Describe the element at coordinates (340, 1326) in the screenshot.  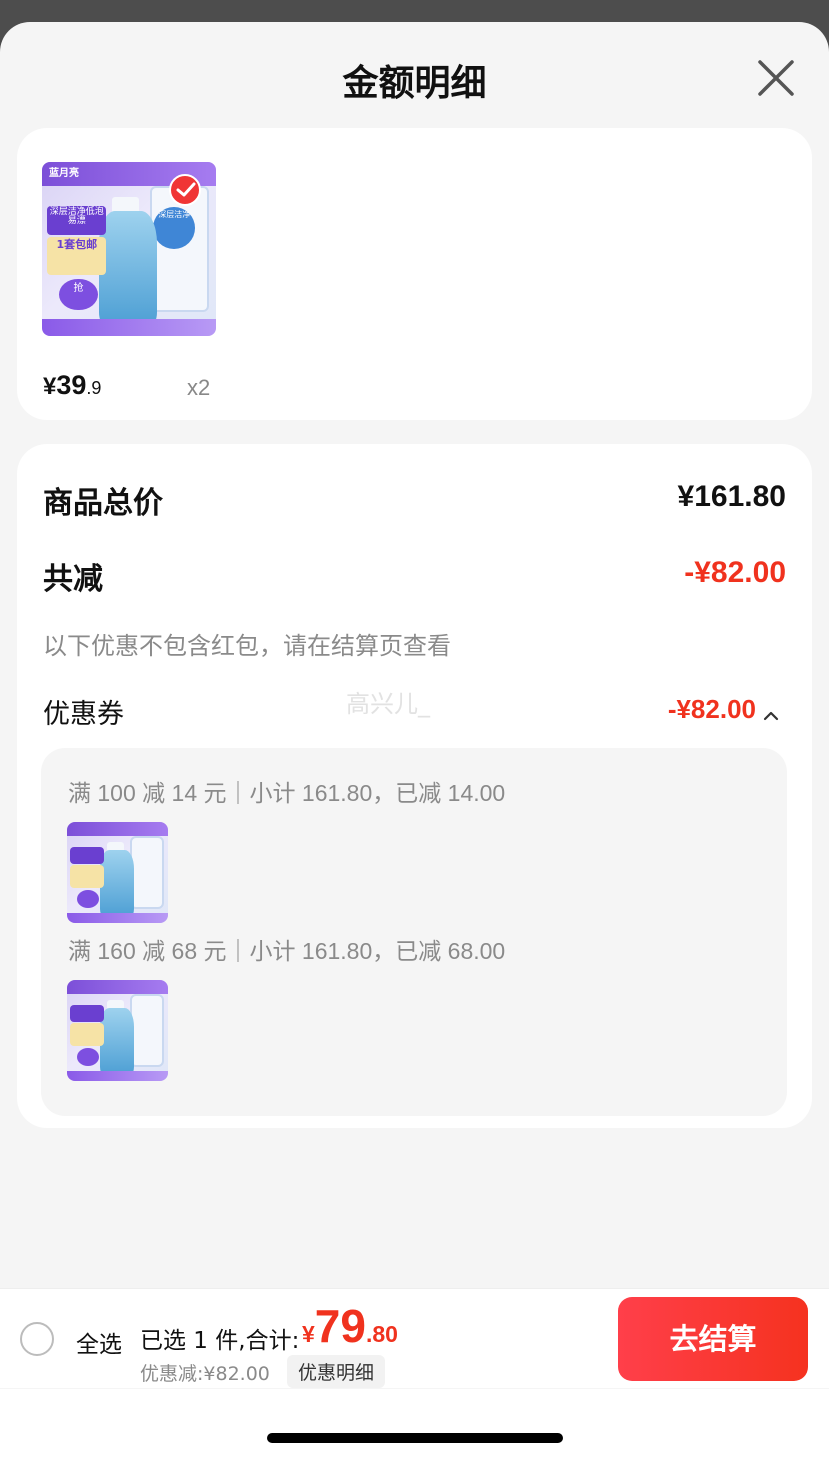
I see `total-integer: 79` at that location.